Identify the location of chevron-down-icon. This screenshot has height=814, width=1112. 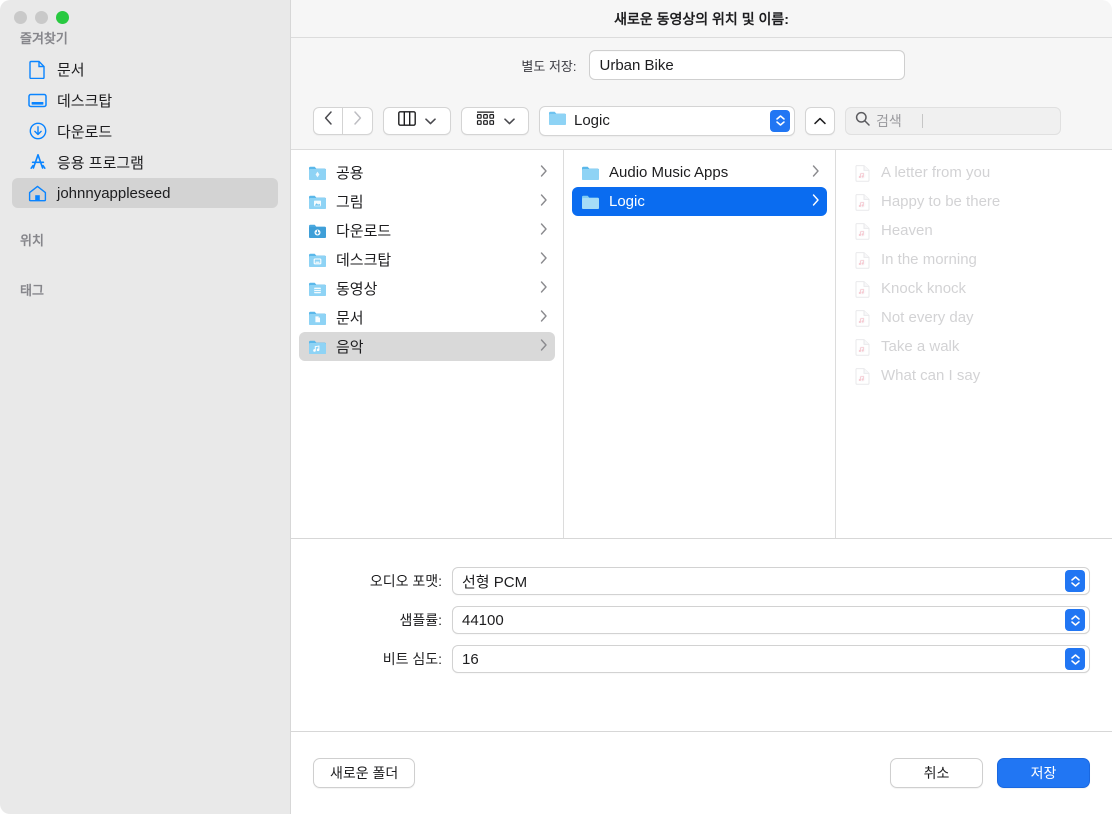
(430, 121).